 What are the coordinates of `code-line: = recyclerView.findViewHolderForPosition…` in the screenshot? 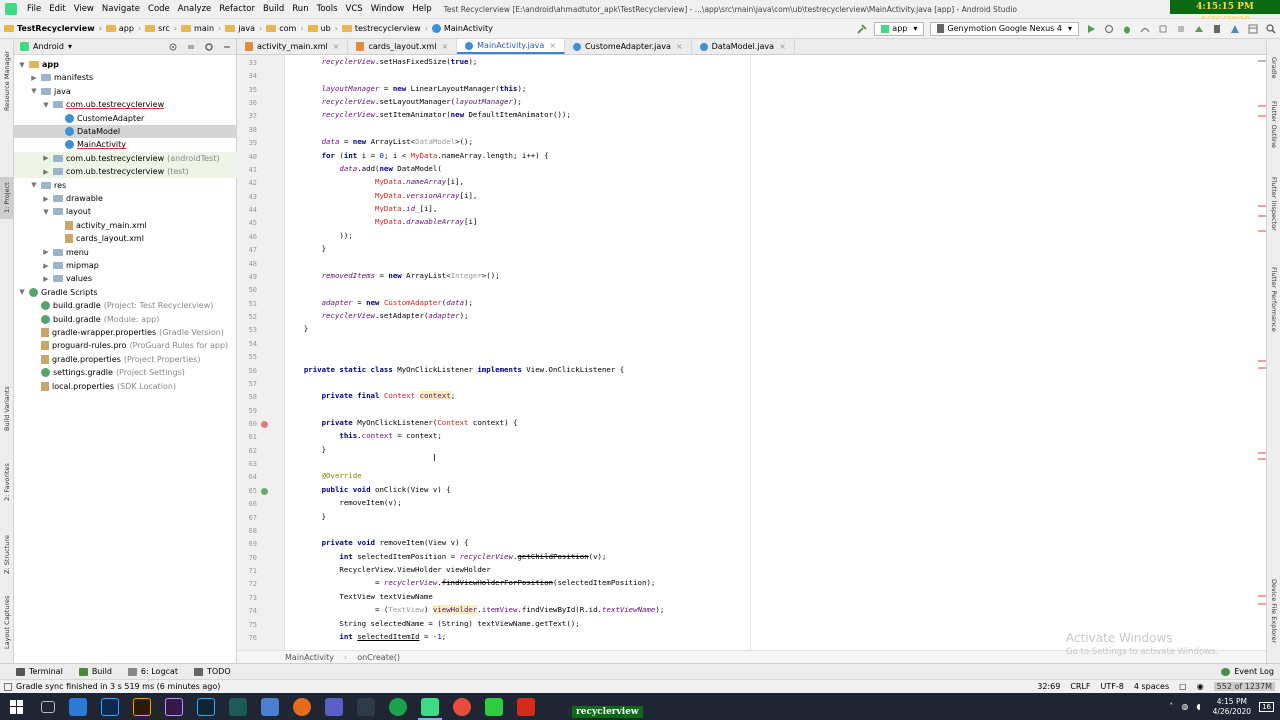 It's located at (470, 584).